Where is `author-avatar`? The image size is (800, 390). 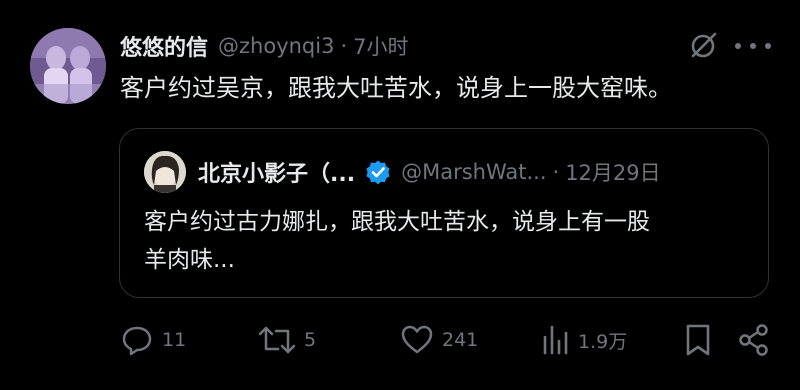
author-avatar is located at coordinates (68, 66).